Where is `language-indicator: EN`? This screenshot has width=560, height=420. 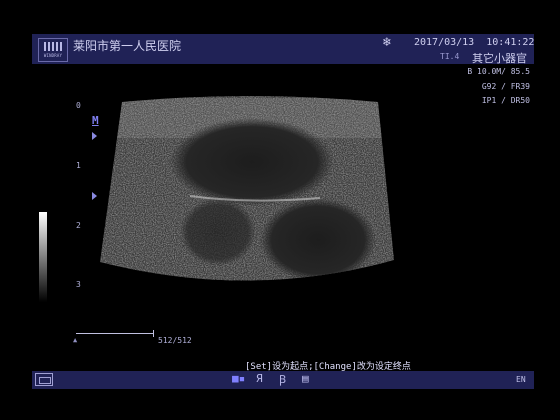 language-indicator: EN is located at coordinates (521, 379).